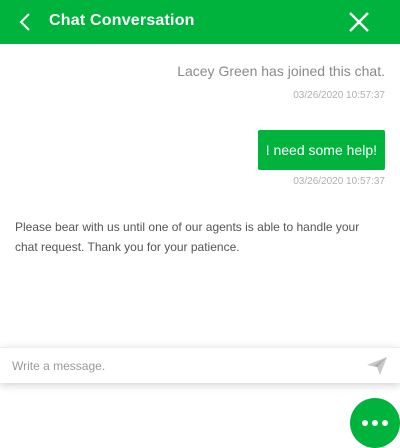 The height and width of the screenshot is (448, 400). I want to click on message-input, so click(177, 366).